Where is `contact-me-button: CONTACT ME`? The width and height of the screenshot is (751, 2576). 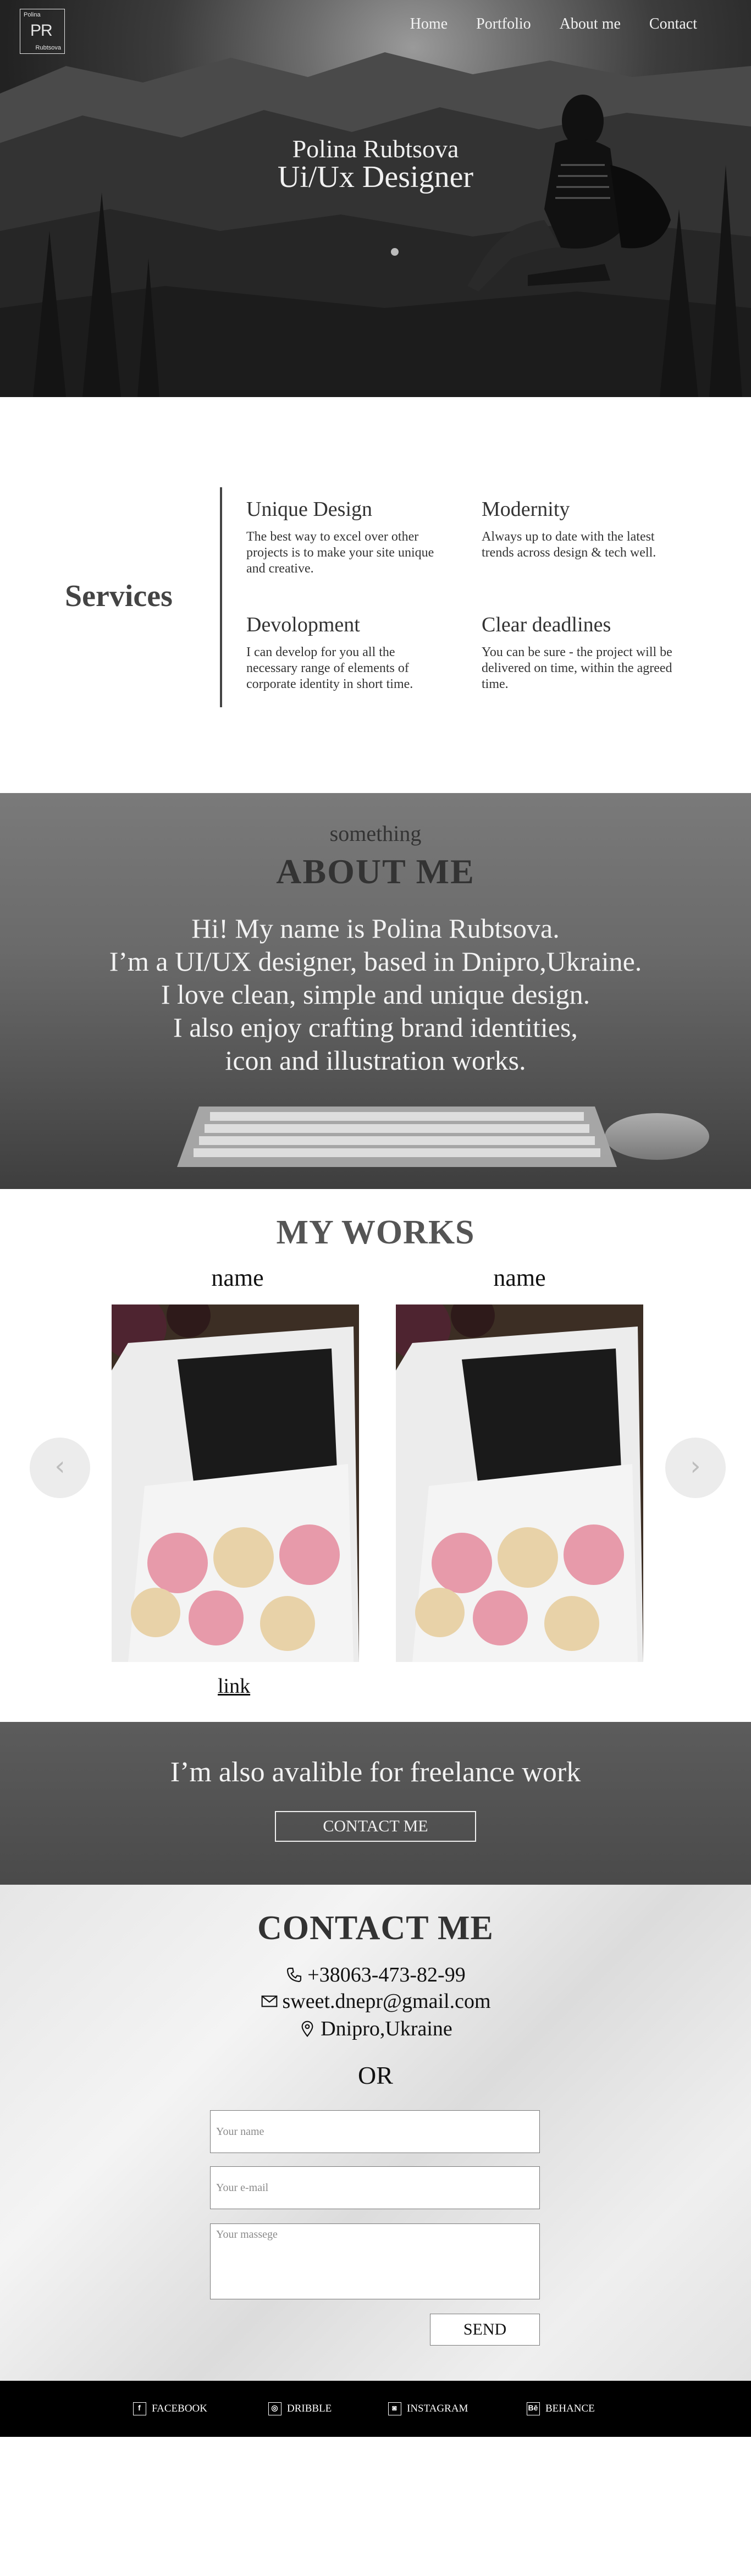 contact-me-button: CONTACT ME is located at coordinates (375, 1826).